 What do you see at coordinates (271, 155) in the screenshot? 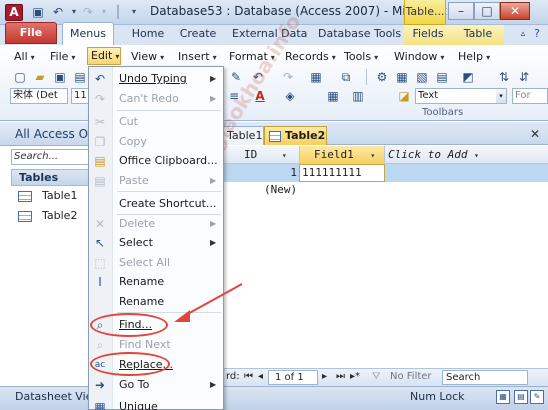
I see `column-header-id: ID ▾` at bounding box center [271, 155].